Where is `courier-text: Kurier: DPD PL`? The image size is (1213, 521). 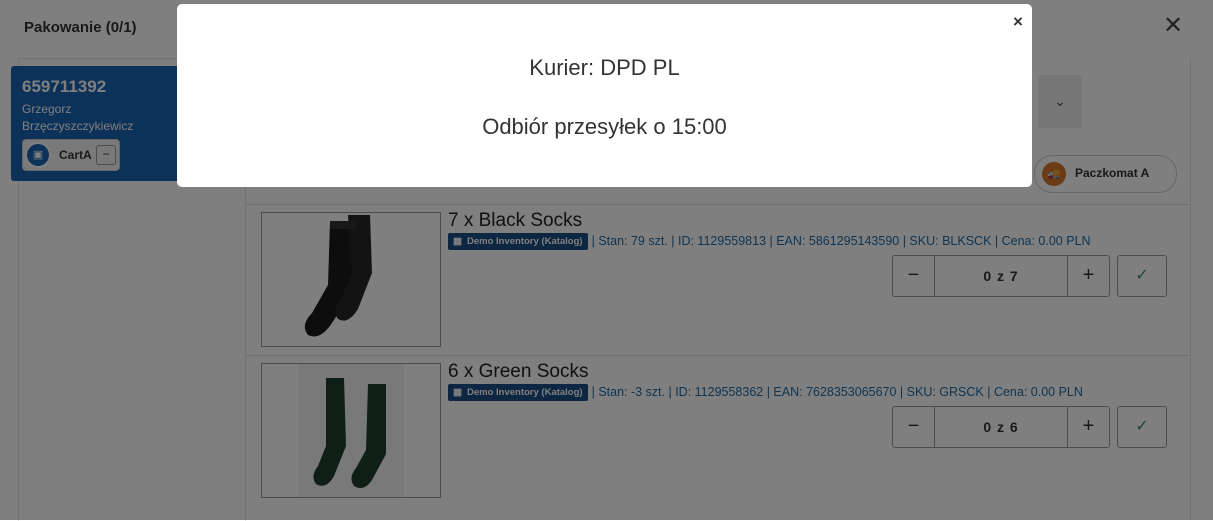
courier-text: Kurier: DPD PL is located at coordinates (604, 67).